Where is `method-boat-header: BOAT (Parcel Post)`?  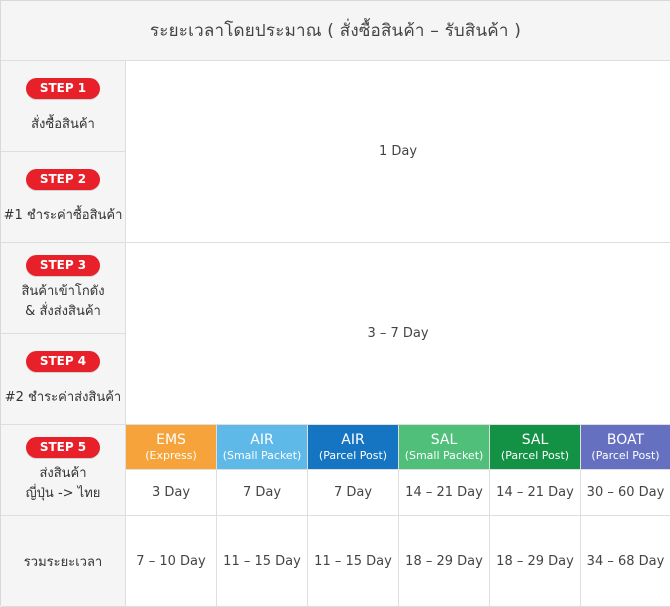 method-boat-header: BOAT (Parcel Post) is located at coordinates (625, 447).